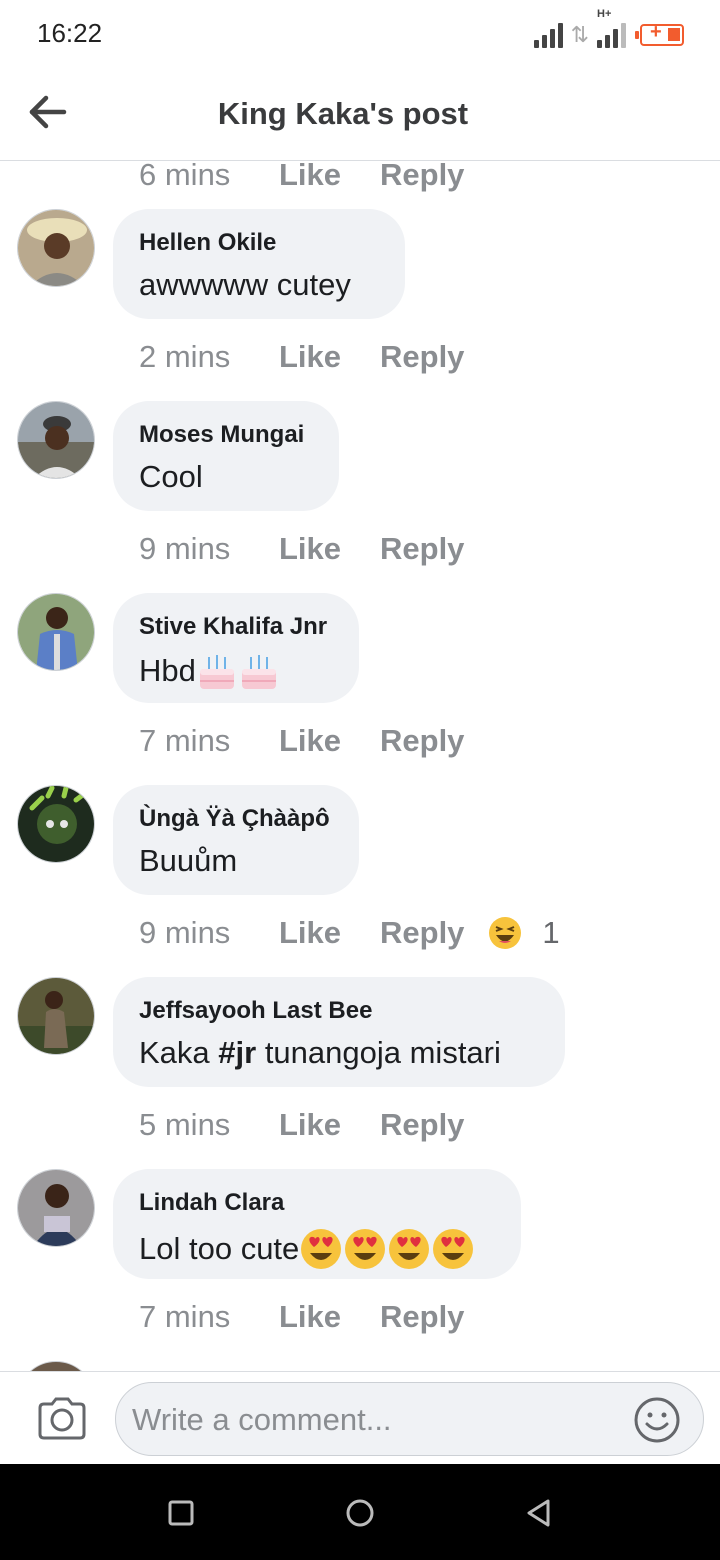  What do you see at coordinates (360, 881) in the screenshot?
I see `comment-item: Ùngà Ÿà Çhààpô Buuům 9 mins Like Reply 1` at bounding box center [360, 881].